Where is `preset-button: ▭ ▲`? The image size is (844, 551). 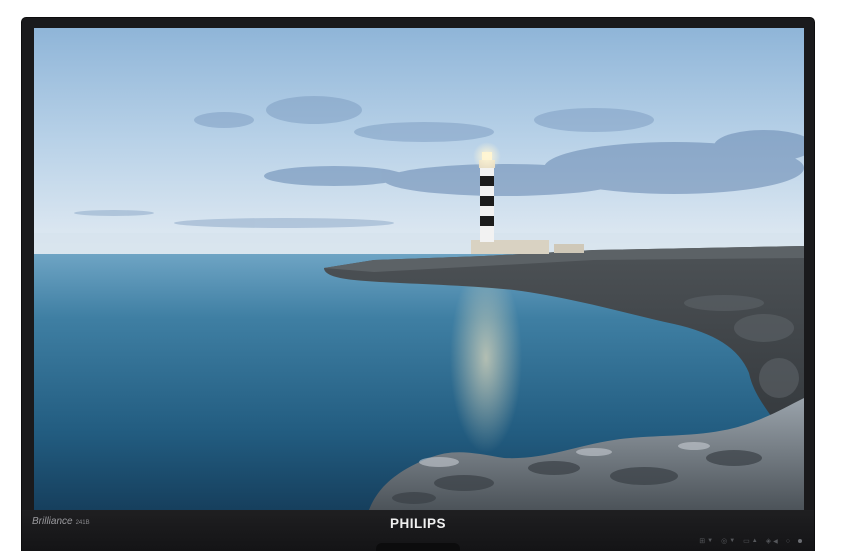
preset-button: ▭ ▲ is located at coordinates (750, 541).